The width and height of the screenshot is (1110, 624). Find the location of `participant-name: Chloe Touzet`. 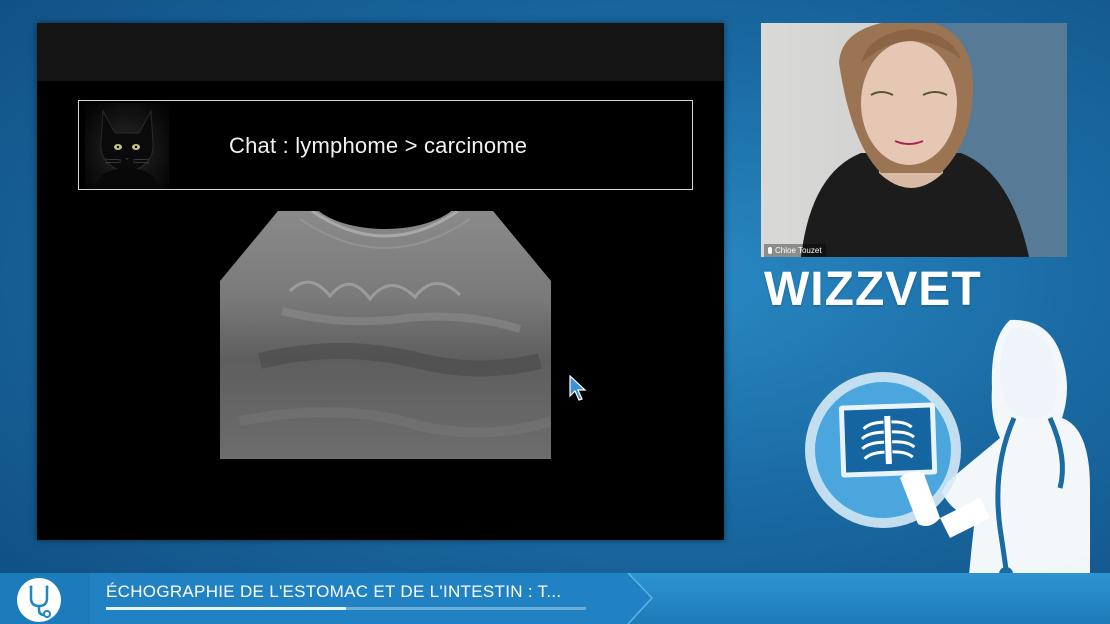

participant-name: Chloe Touzet is located at coordinates (798, 250).